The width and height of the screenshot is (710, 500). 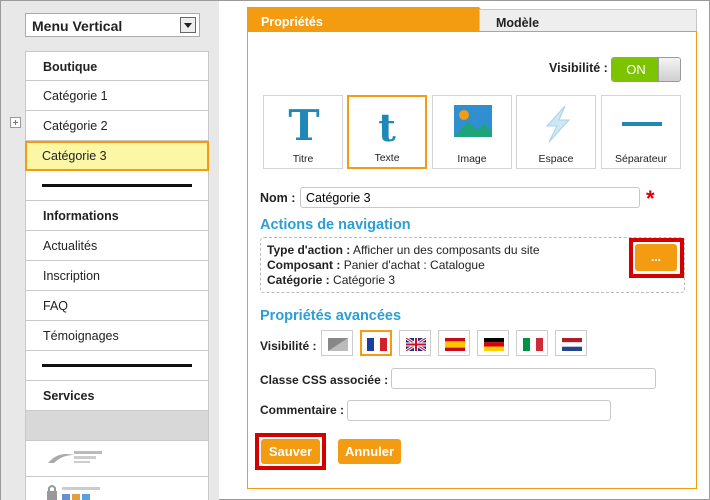 What do you see at coordinates (309, 250) in the screenshot?
I see `action-type-label: Type d'action :` at bounding box center [309, 250].